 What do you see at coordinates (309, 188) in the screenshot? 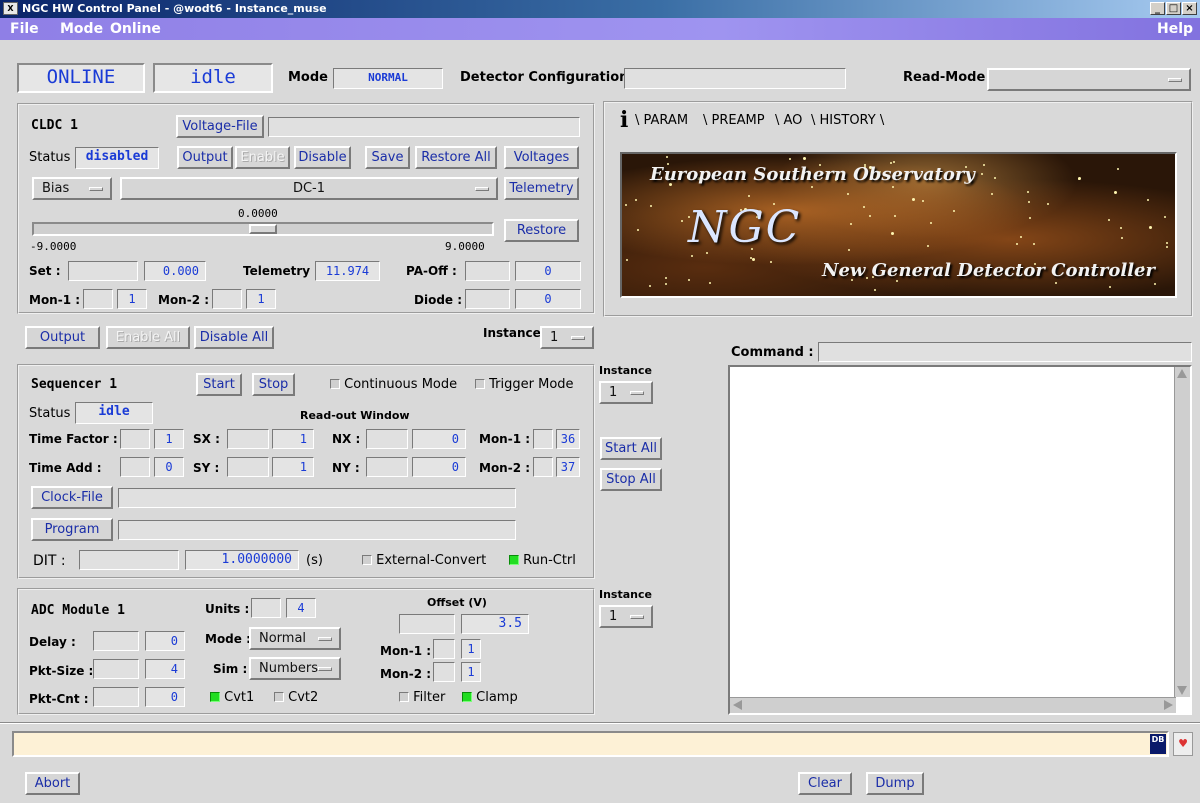
I see `channel-select: DC-1` at bounding box center [309, 188].